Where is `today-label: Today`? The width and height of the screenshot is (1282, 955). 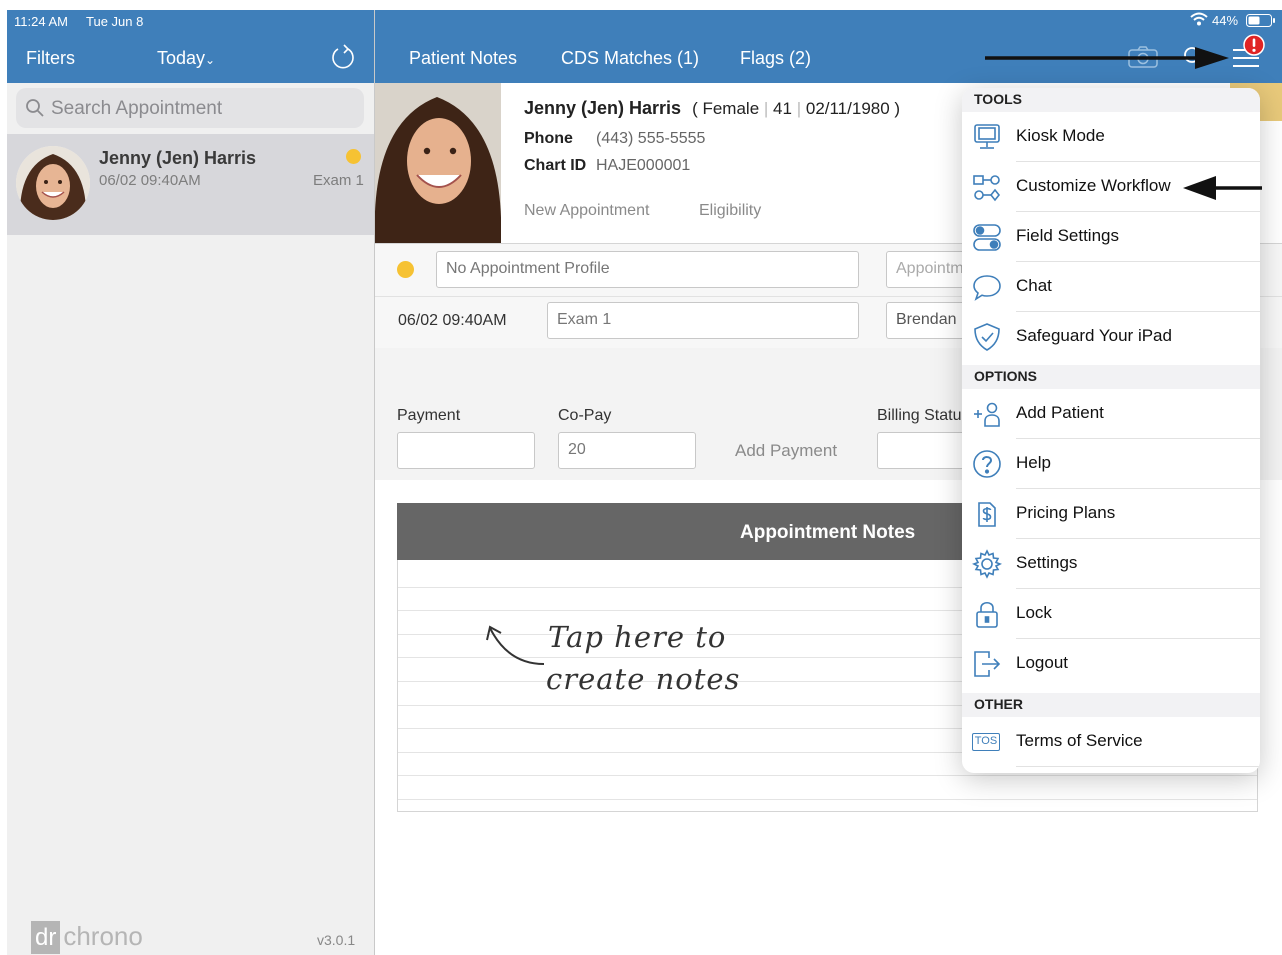
today-label: Today is located at coordinates (181, 58).